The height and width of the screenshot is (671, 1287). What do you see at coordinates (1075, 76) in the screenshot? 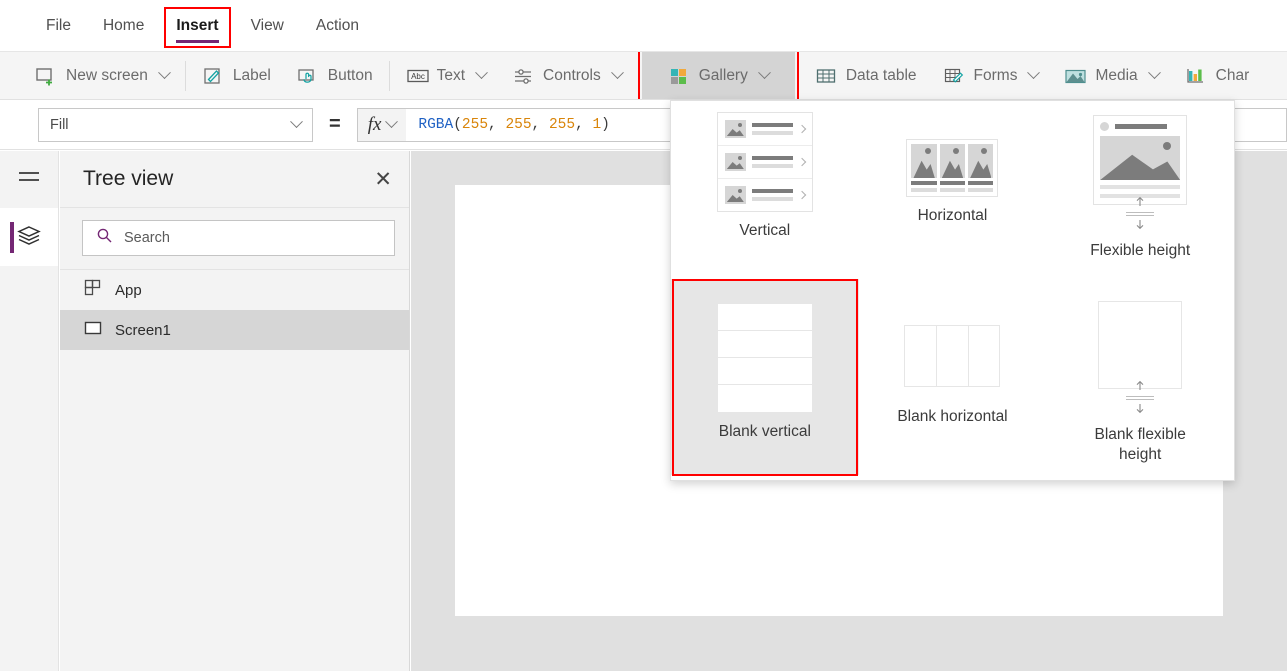
I see `media-icon` at bounding box center [1075, 76].